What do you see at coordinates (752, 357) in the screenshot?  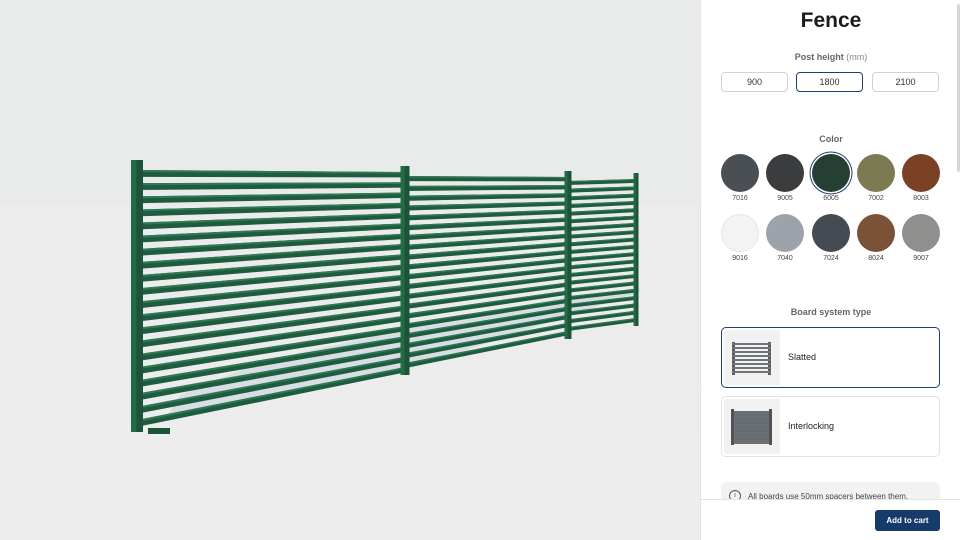 I see `slatted-thumbnail` at bounding box center [752, 357].